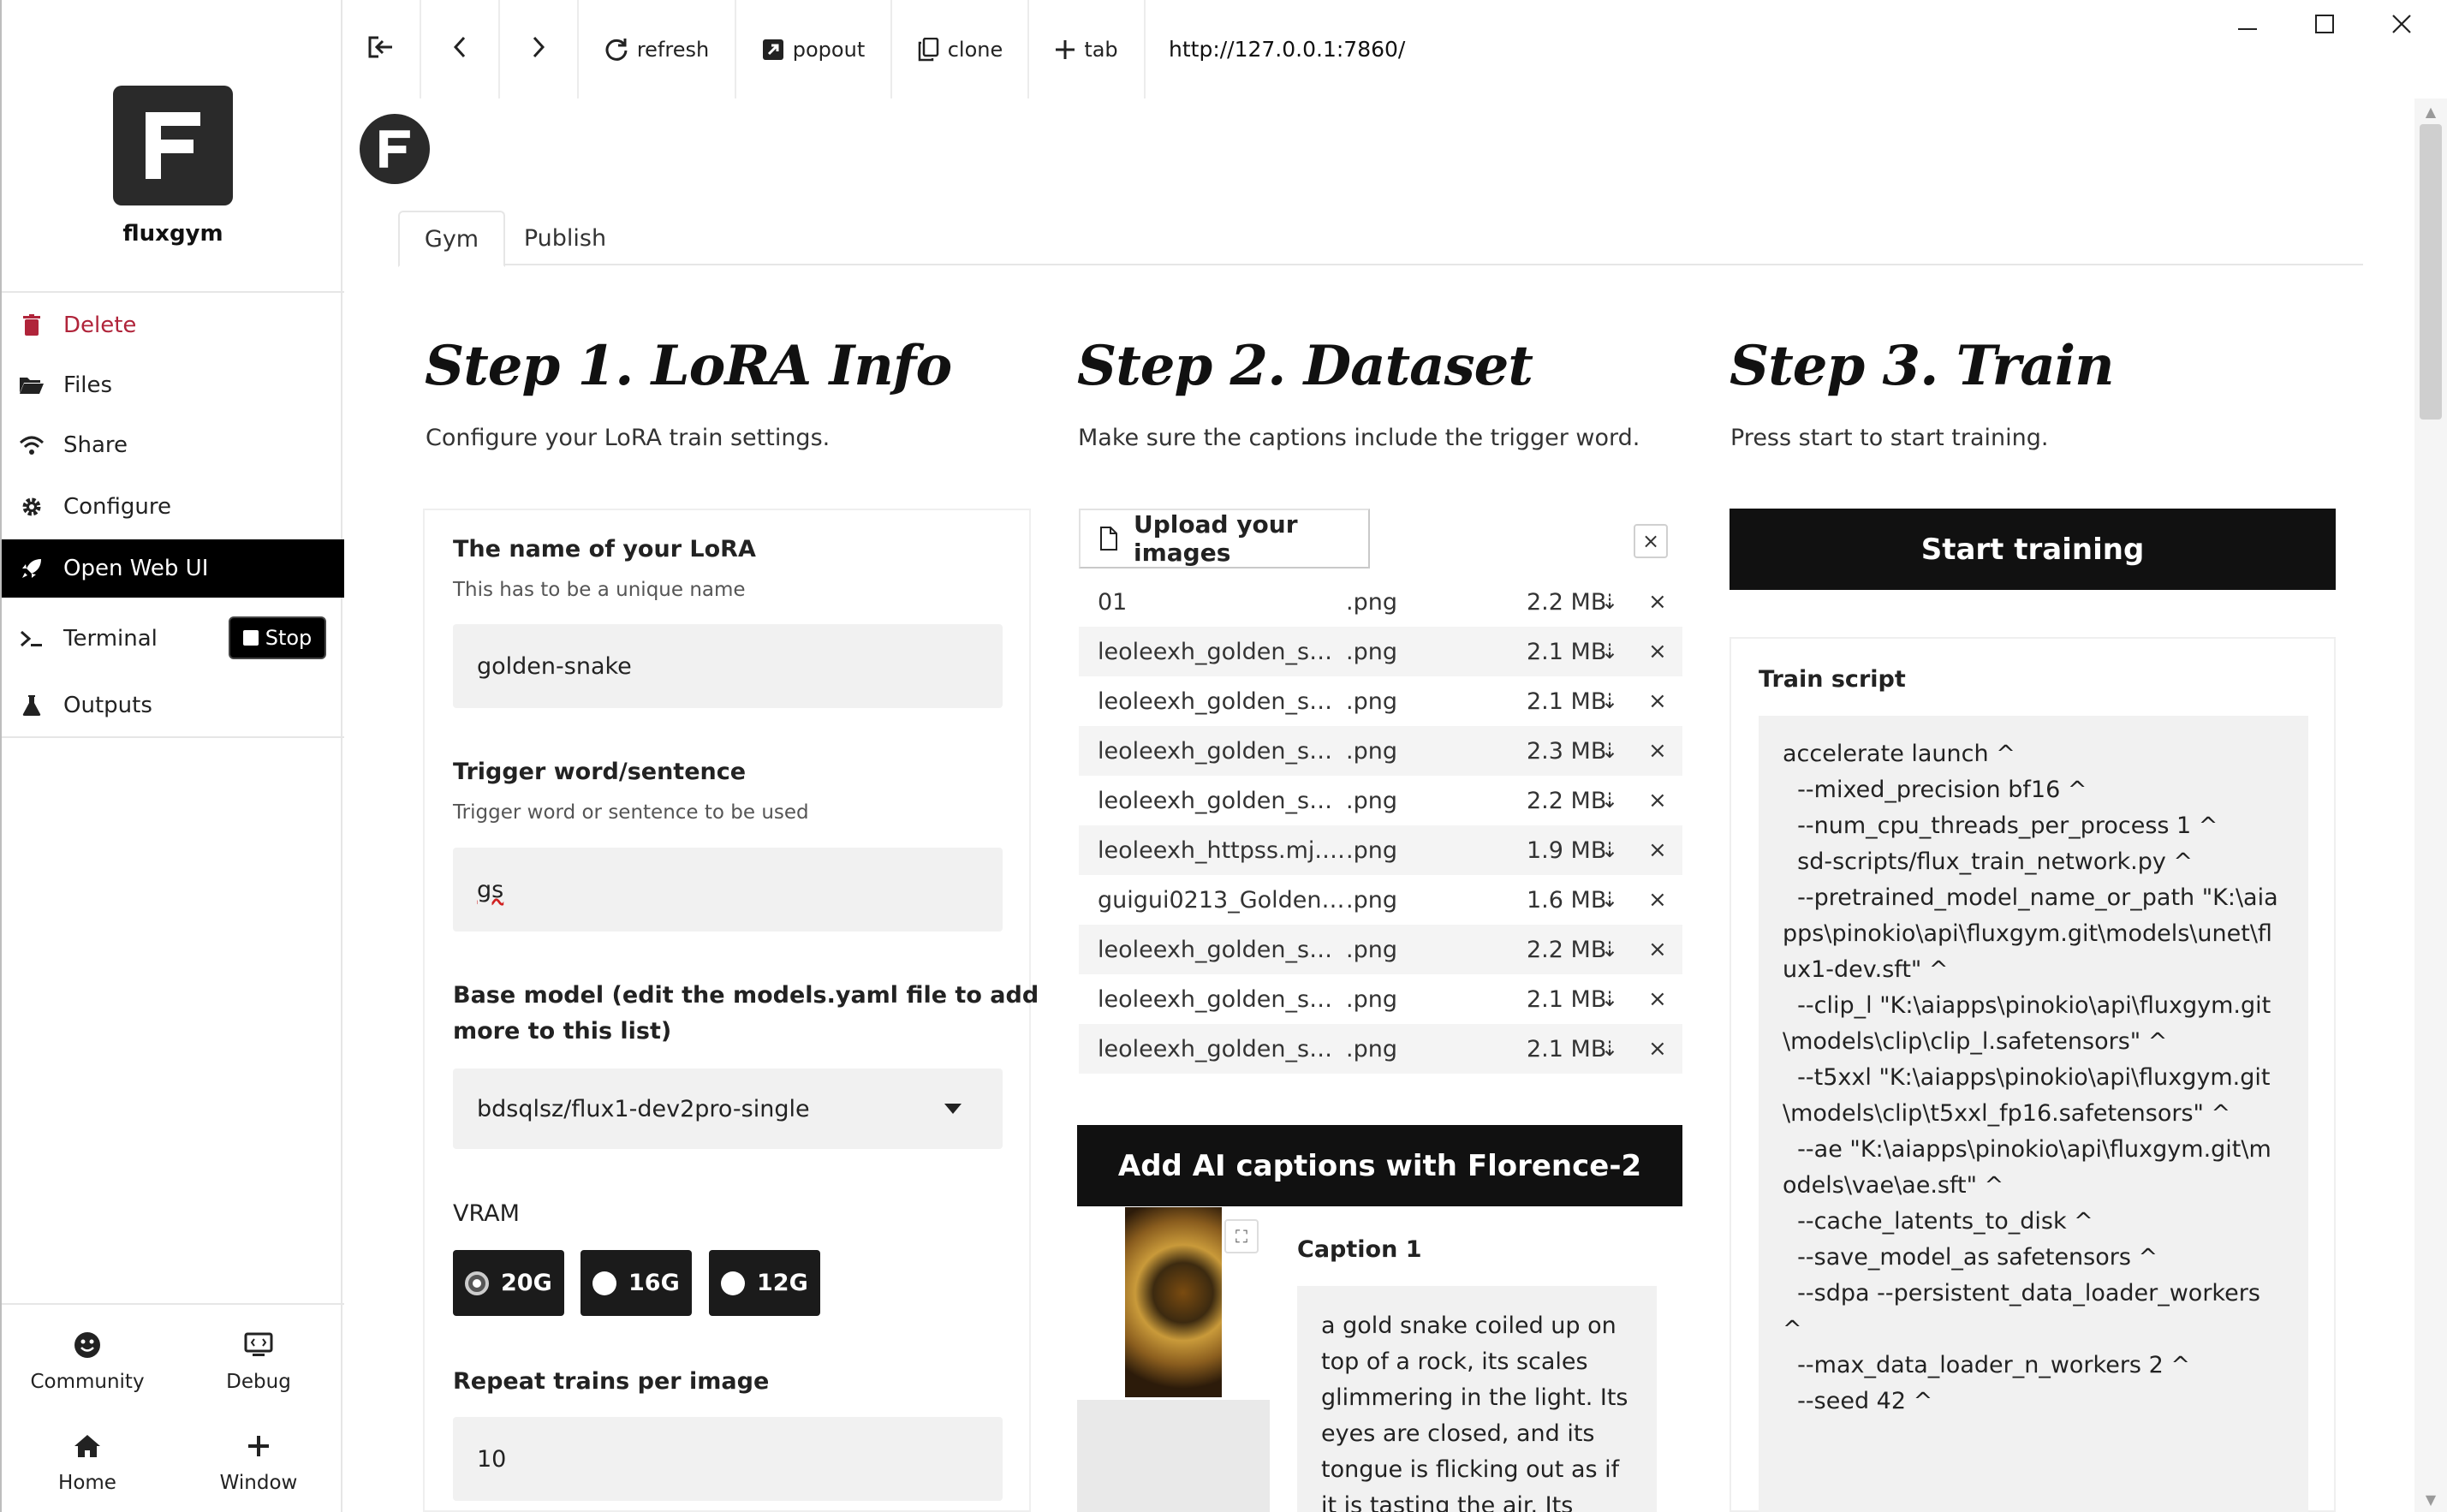 The height and width of the screenshot is (1512, 2447). I want to click on sidebar-item-delete: Delete, so click(173, 325).